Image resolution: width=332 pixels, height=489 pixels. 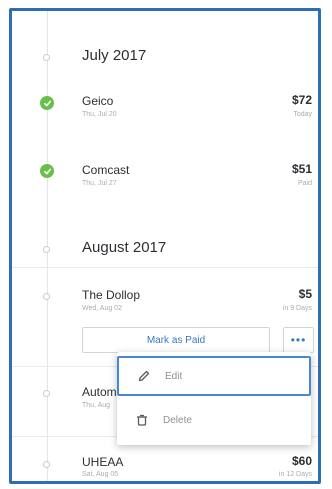 I want to click on month-heading-august: August 2017, so click(x=124, y=247).